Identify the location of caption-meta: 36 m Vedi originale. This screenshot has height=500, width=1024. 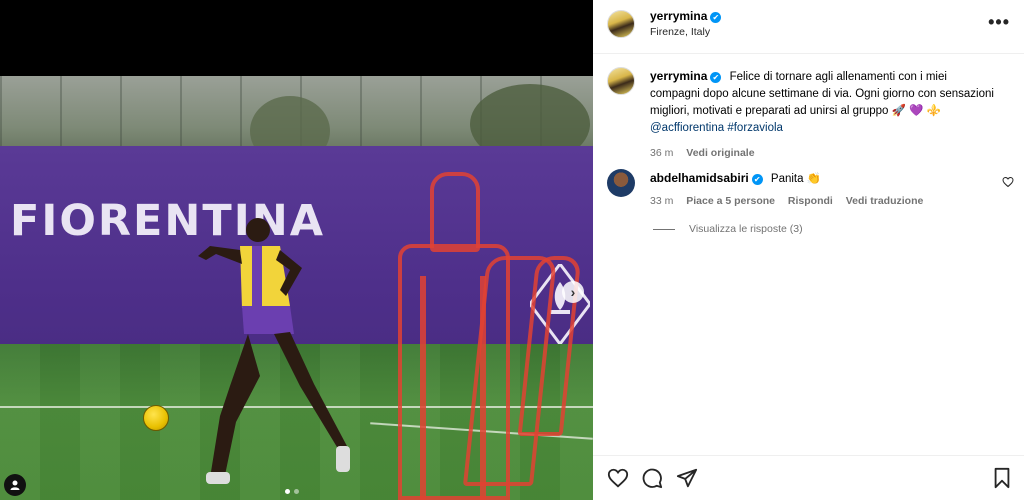
(822, 153).